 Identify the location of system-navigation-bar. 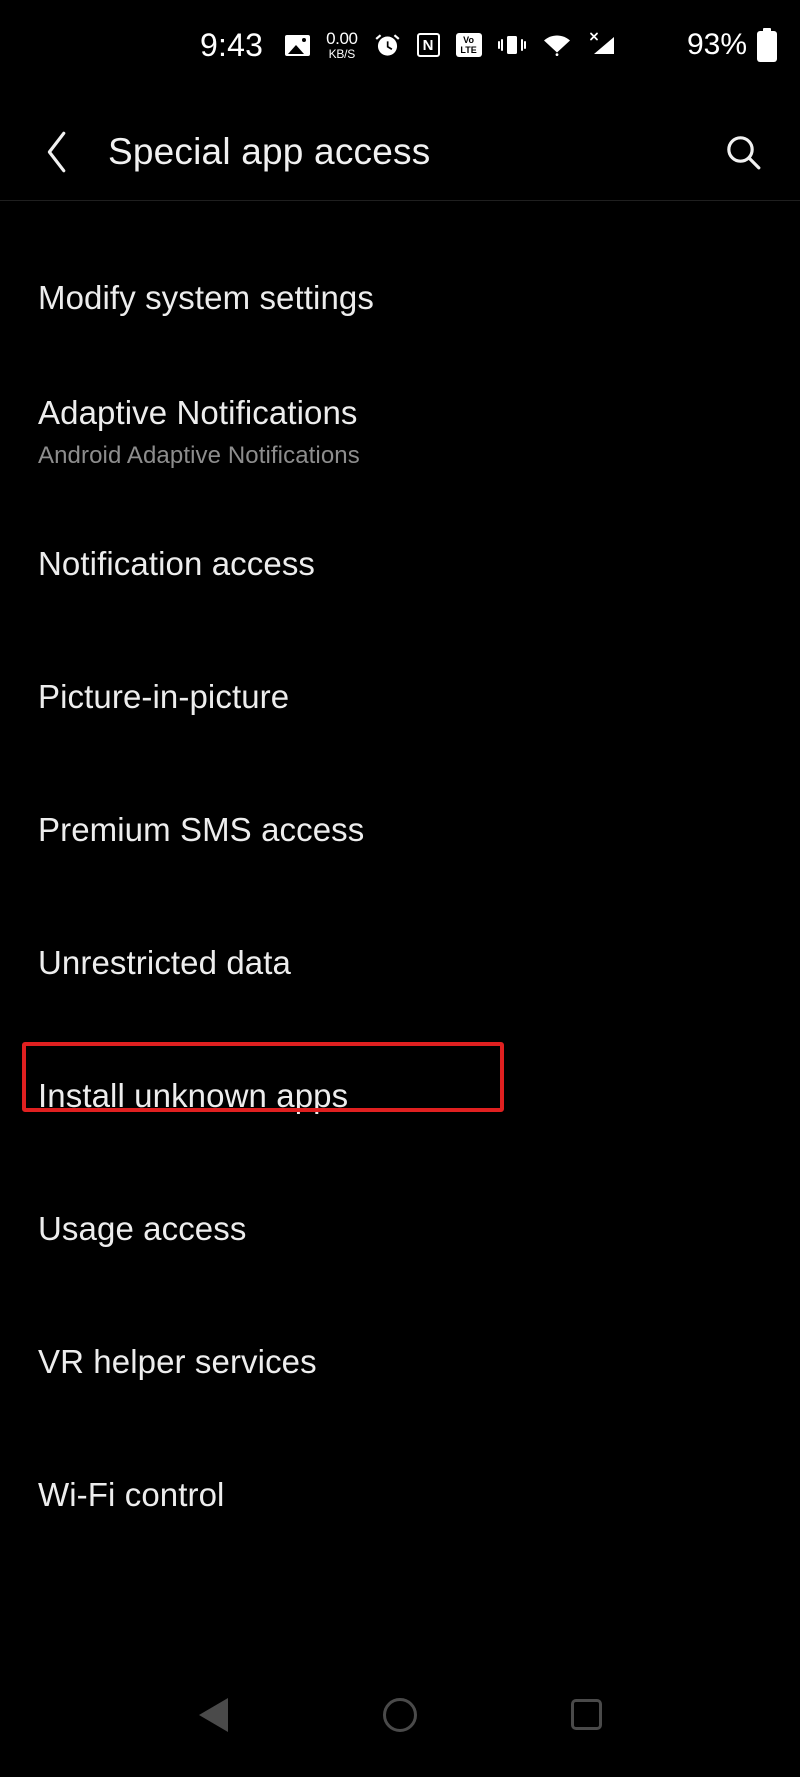
(400, 1714).